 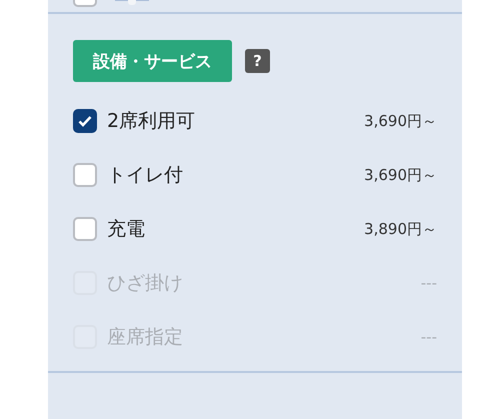 What do you see at coordinates (126, 229) in the screenshot?
I see `option-label: 充電` at bounding box center [126, 229].